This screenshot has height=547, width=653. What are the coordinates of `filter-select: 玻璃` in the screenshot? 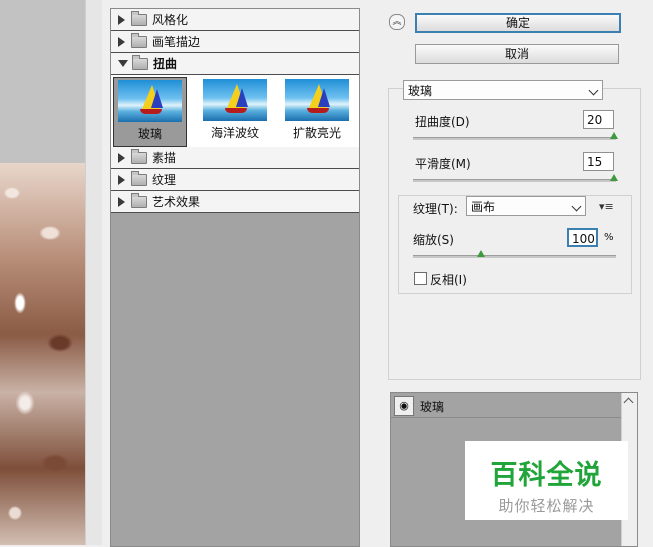 It's located at (503, 90).